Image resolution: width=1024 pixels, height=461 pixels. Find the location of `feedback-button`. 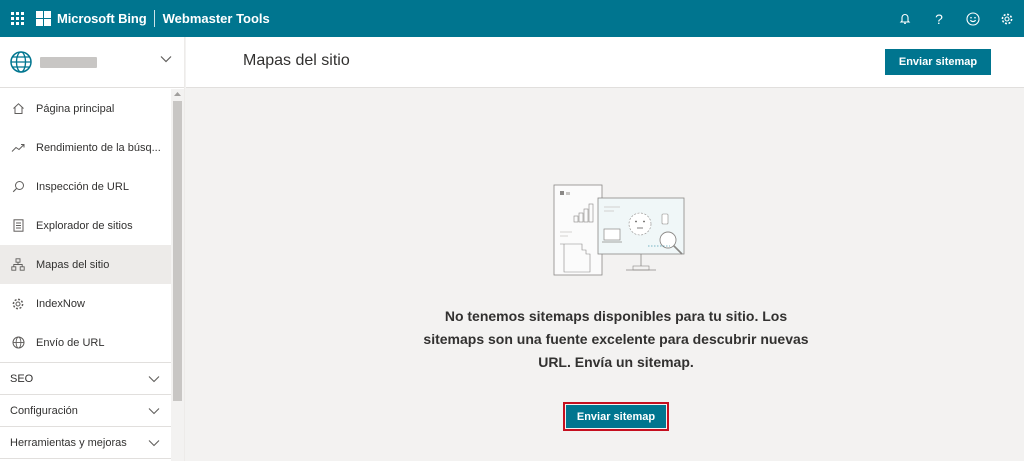

feedback-button is located at coordinates (973, 18).